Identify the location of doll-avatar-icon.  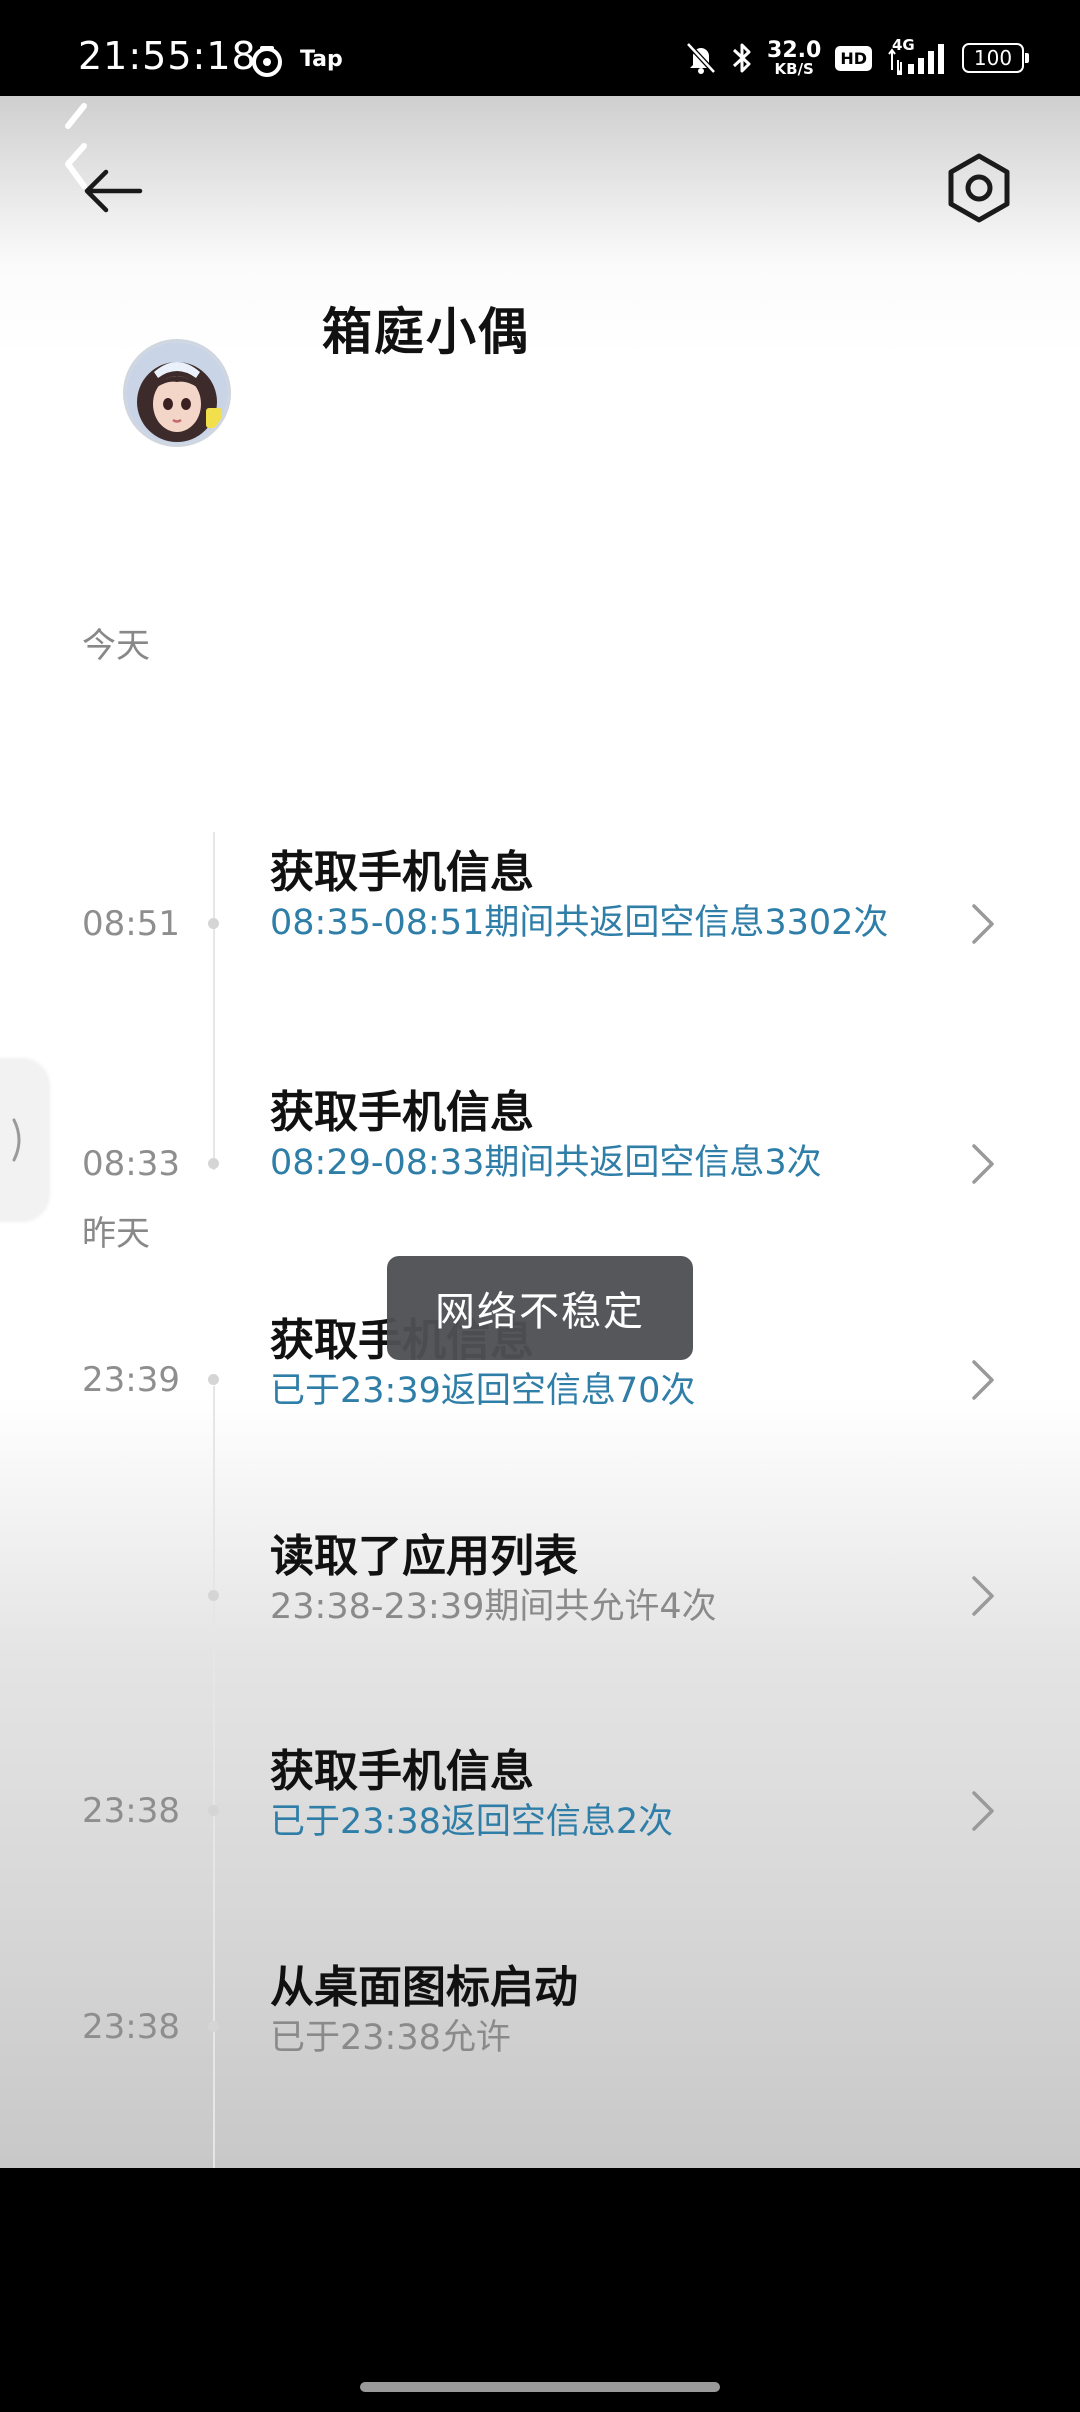
(177, 393).